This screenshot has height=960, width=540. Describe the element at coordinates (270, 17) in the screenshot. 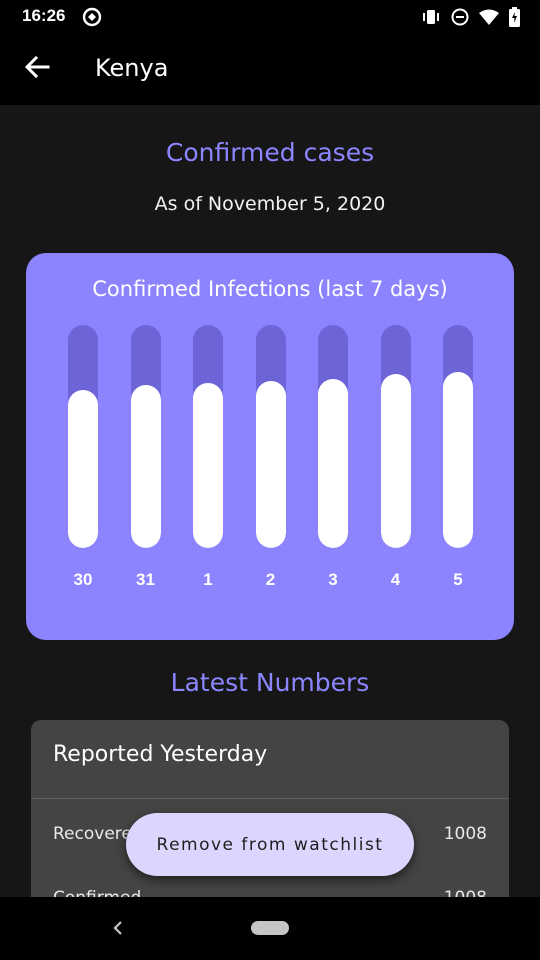

I see `status-bar: 16:26` at that location.